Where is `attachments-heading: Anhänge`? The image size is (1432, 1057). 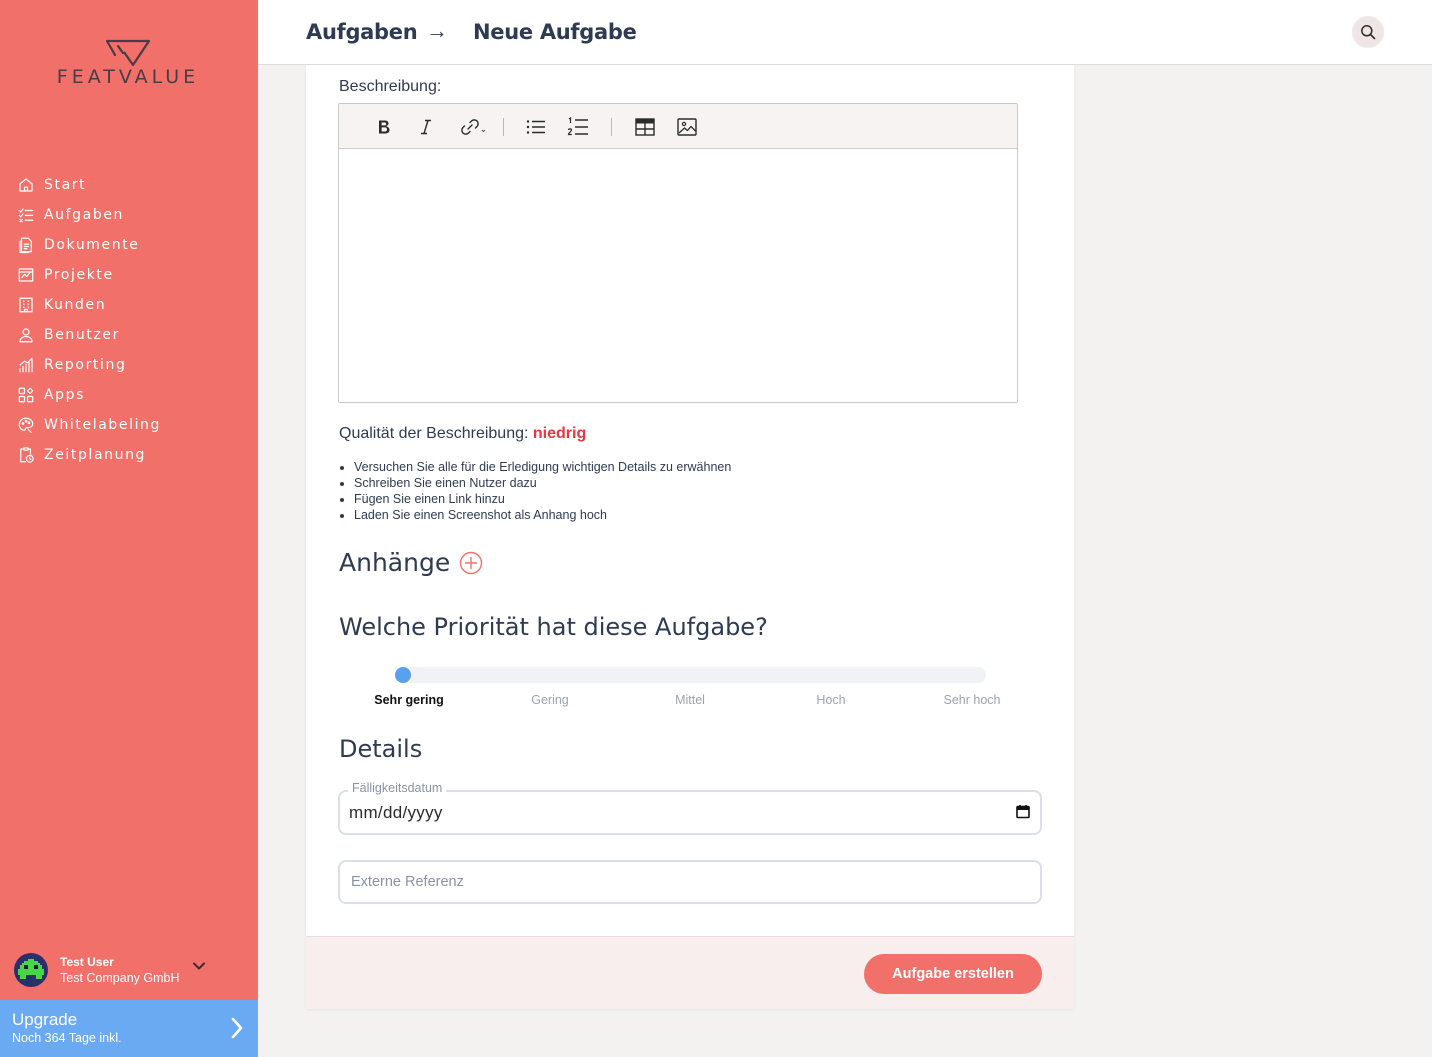
attachments-heading: Anhänge is located at coordinates (395, 562).